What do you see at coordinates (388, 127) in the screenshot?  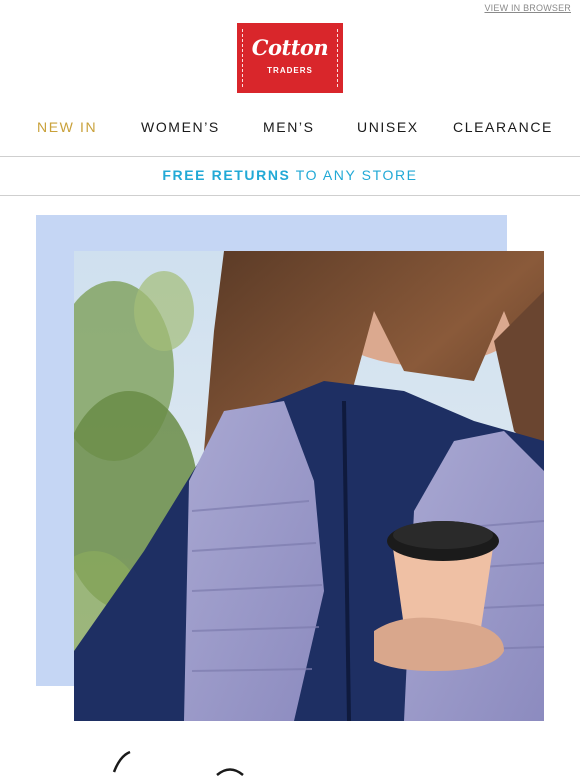 I see `nav-item-unisex: UNISEX` at bounding box center [388, 127].